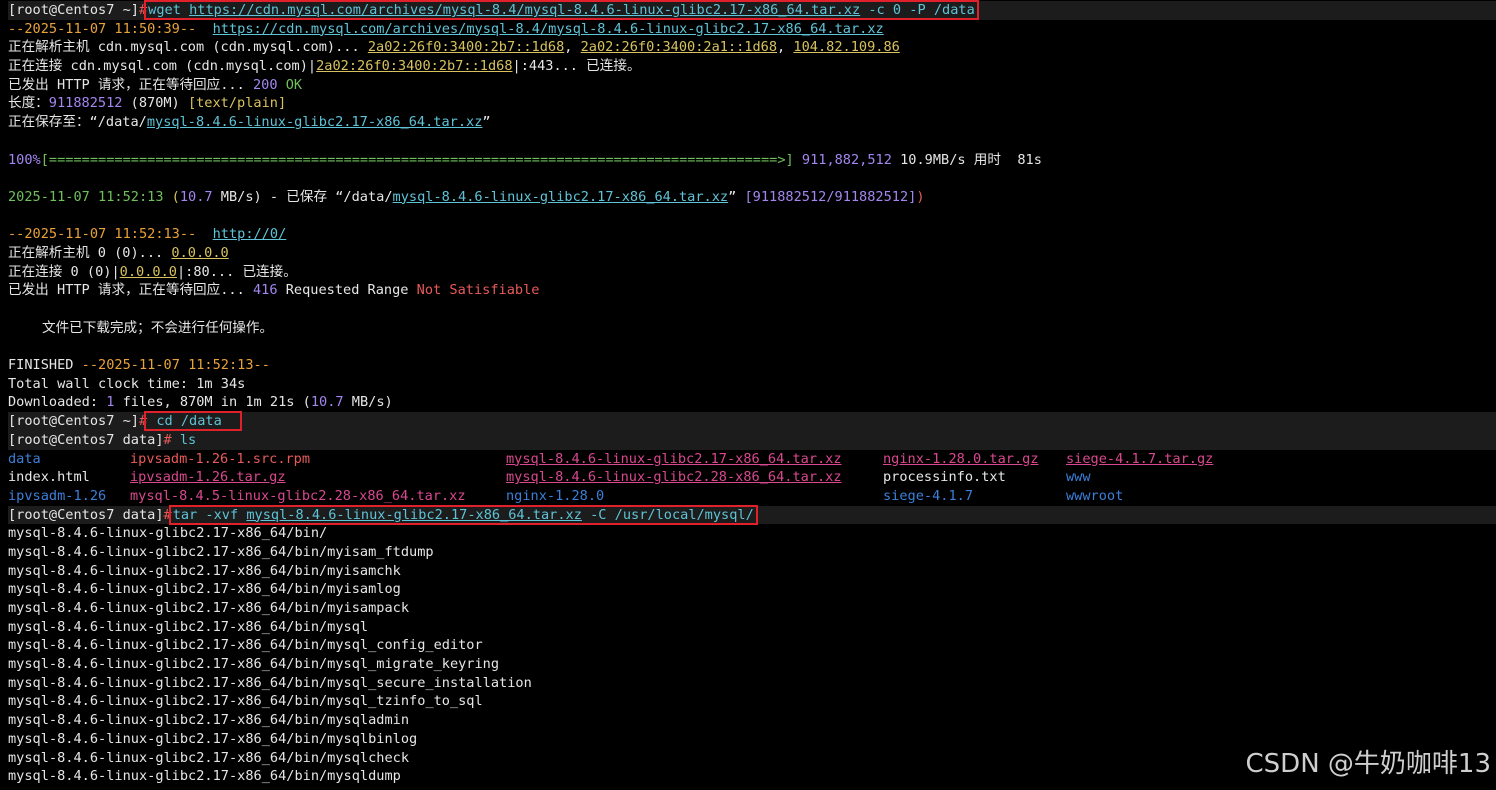 The height and width of the screenshot is (790, 1496). I want to click on downloaded-label: Downloaded:, so click(57, 402).